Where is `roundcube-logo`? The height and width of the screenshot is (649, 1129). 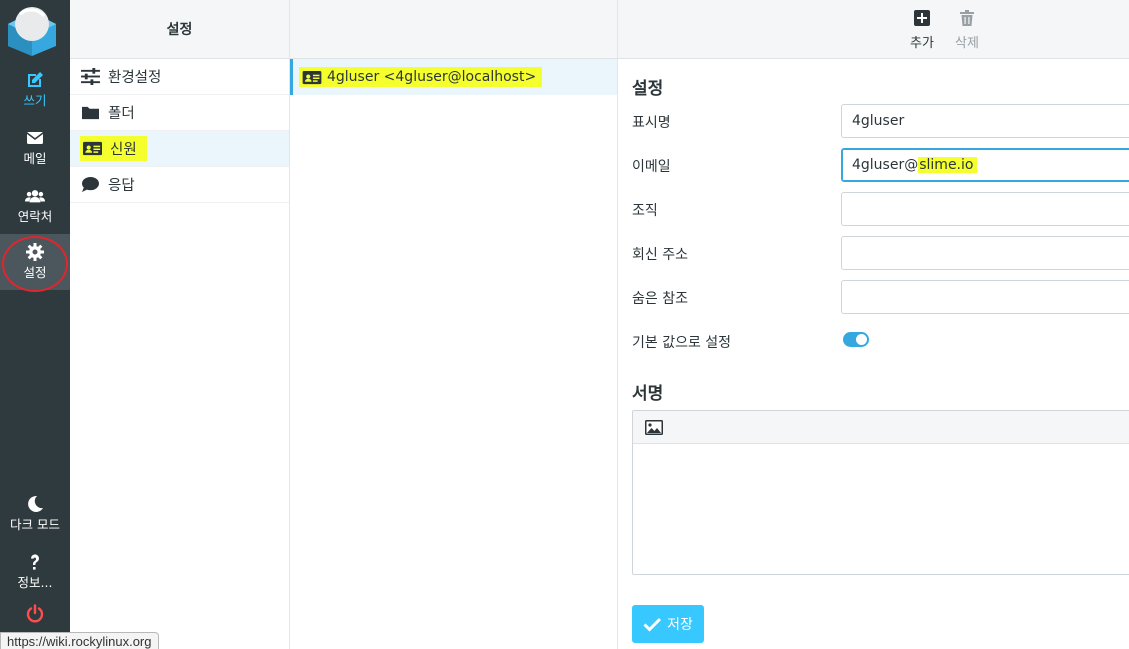 roundcube-logo is located at coordinates (32, 30).